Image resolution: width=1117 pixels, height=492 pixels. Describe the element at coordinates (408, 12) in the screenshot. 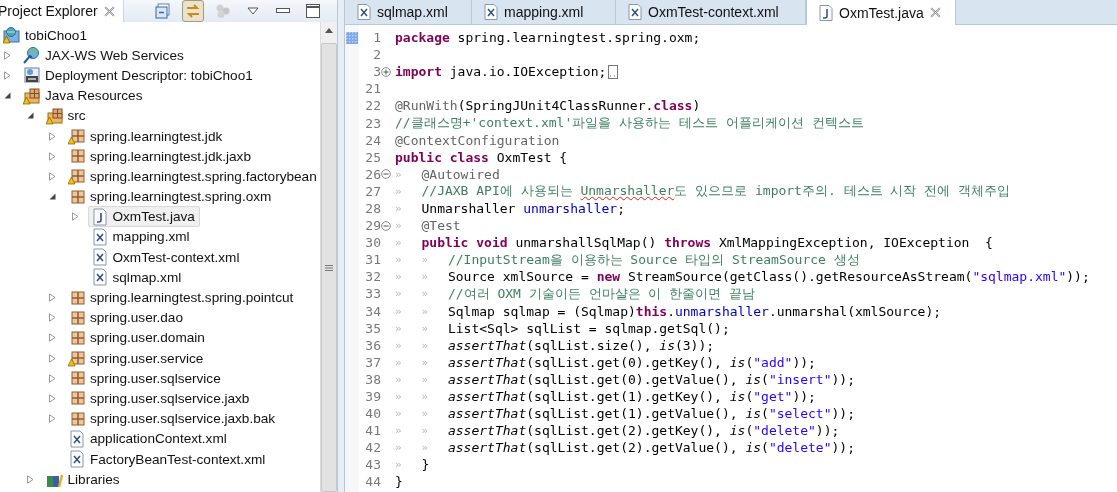

I see `editor-tab: sqlmap.xml` at that location.